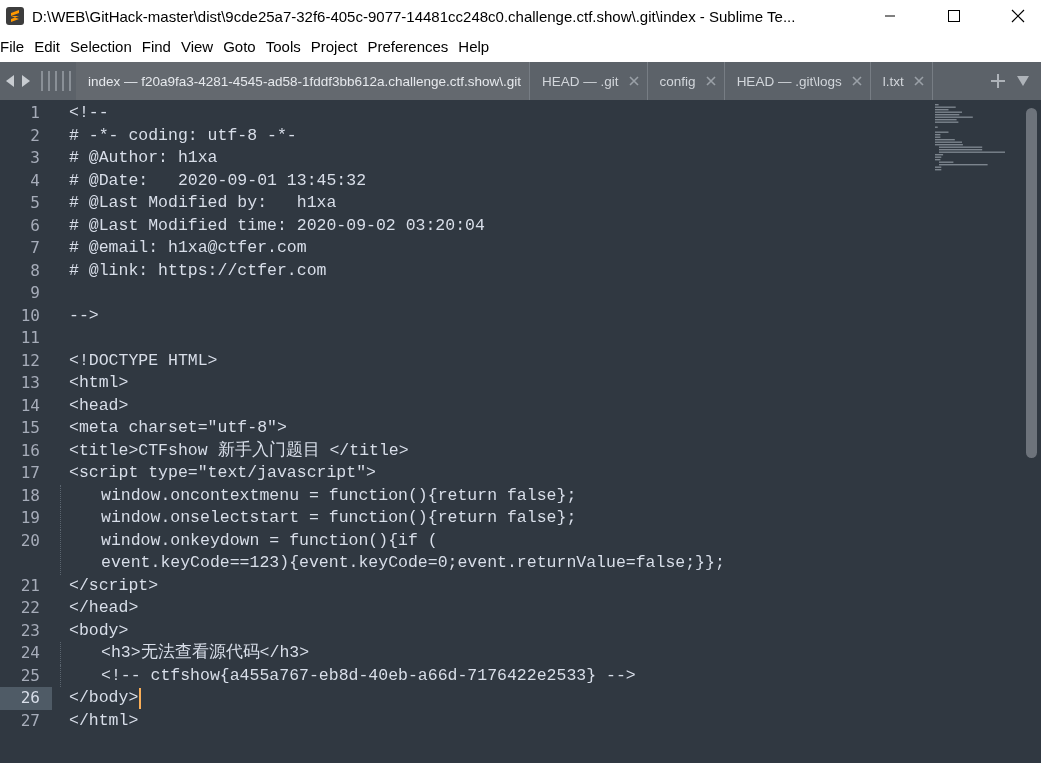 The height and width of the screenshot is (763, 1041). Describe the element at coordinates (30, 360) in the screenshot. I see `line-number: 12` at that location.